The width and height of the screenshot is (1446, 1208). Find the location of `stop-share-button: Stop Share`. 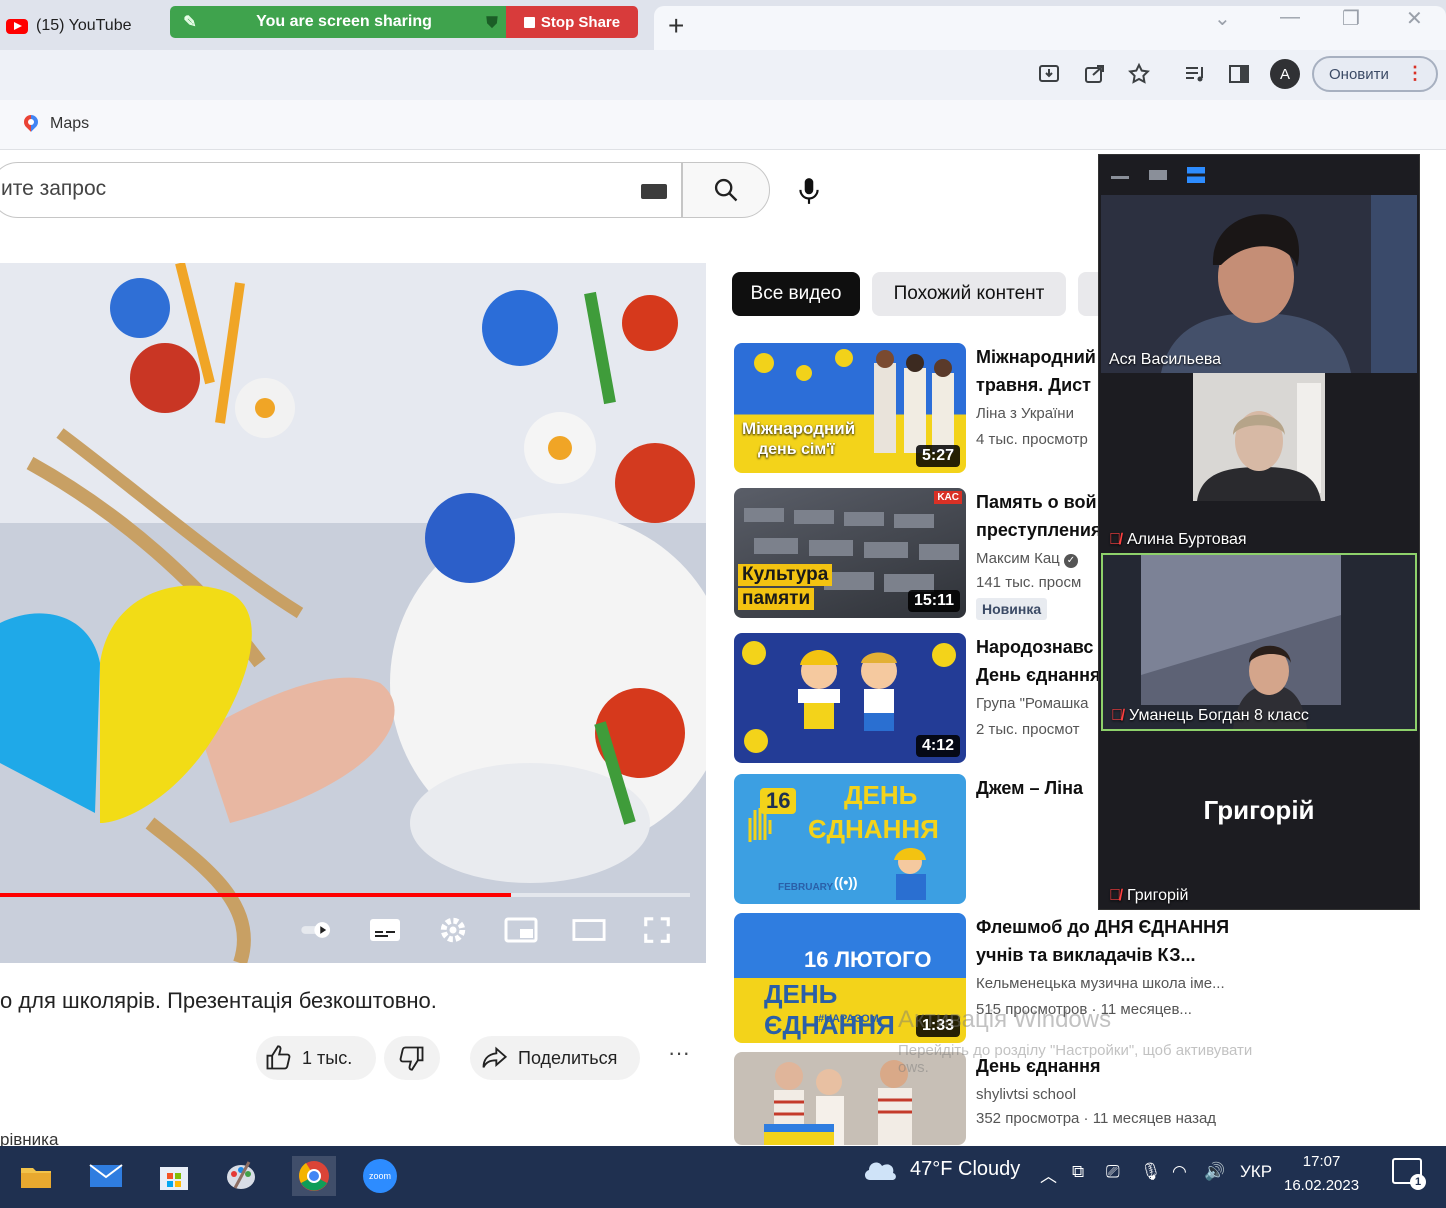

stop-share-button: Stop Share is located at coordinates (572, 22).